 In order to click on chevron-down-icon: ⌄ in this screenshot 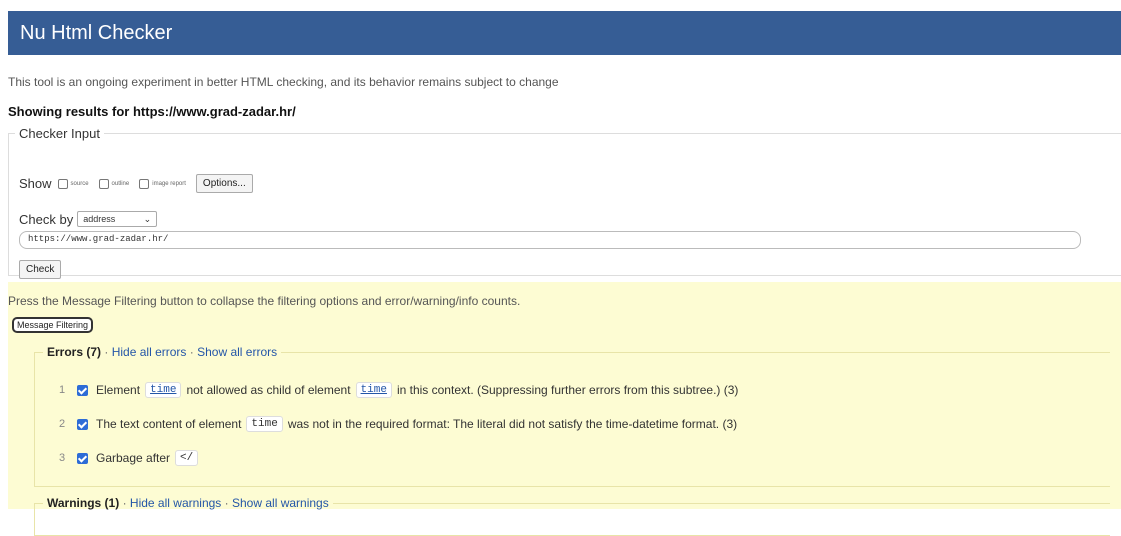, I will do `click(147, 218)`.